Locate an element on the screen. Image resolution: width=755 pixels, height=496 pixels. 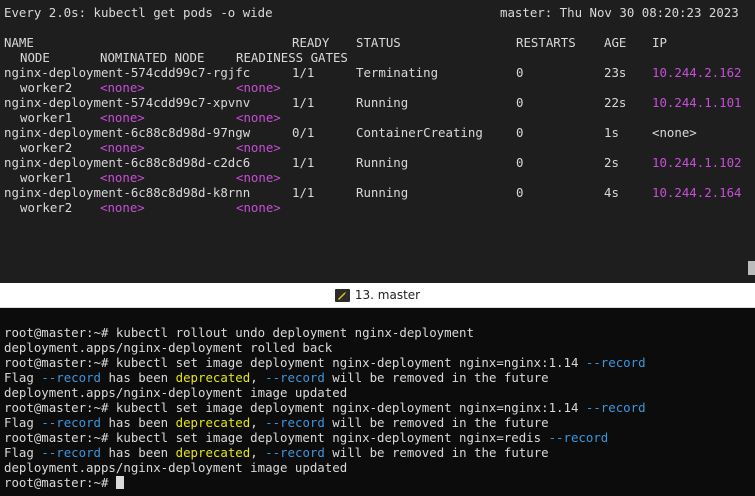
pod-name: nginx-deployment-574cdd99c7-xpvnv is located at coordinates (127, 102).